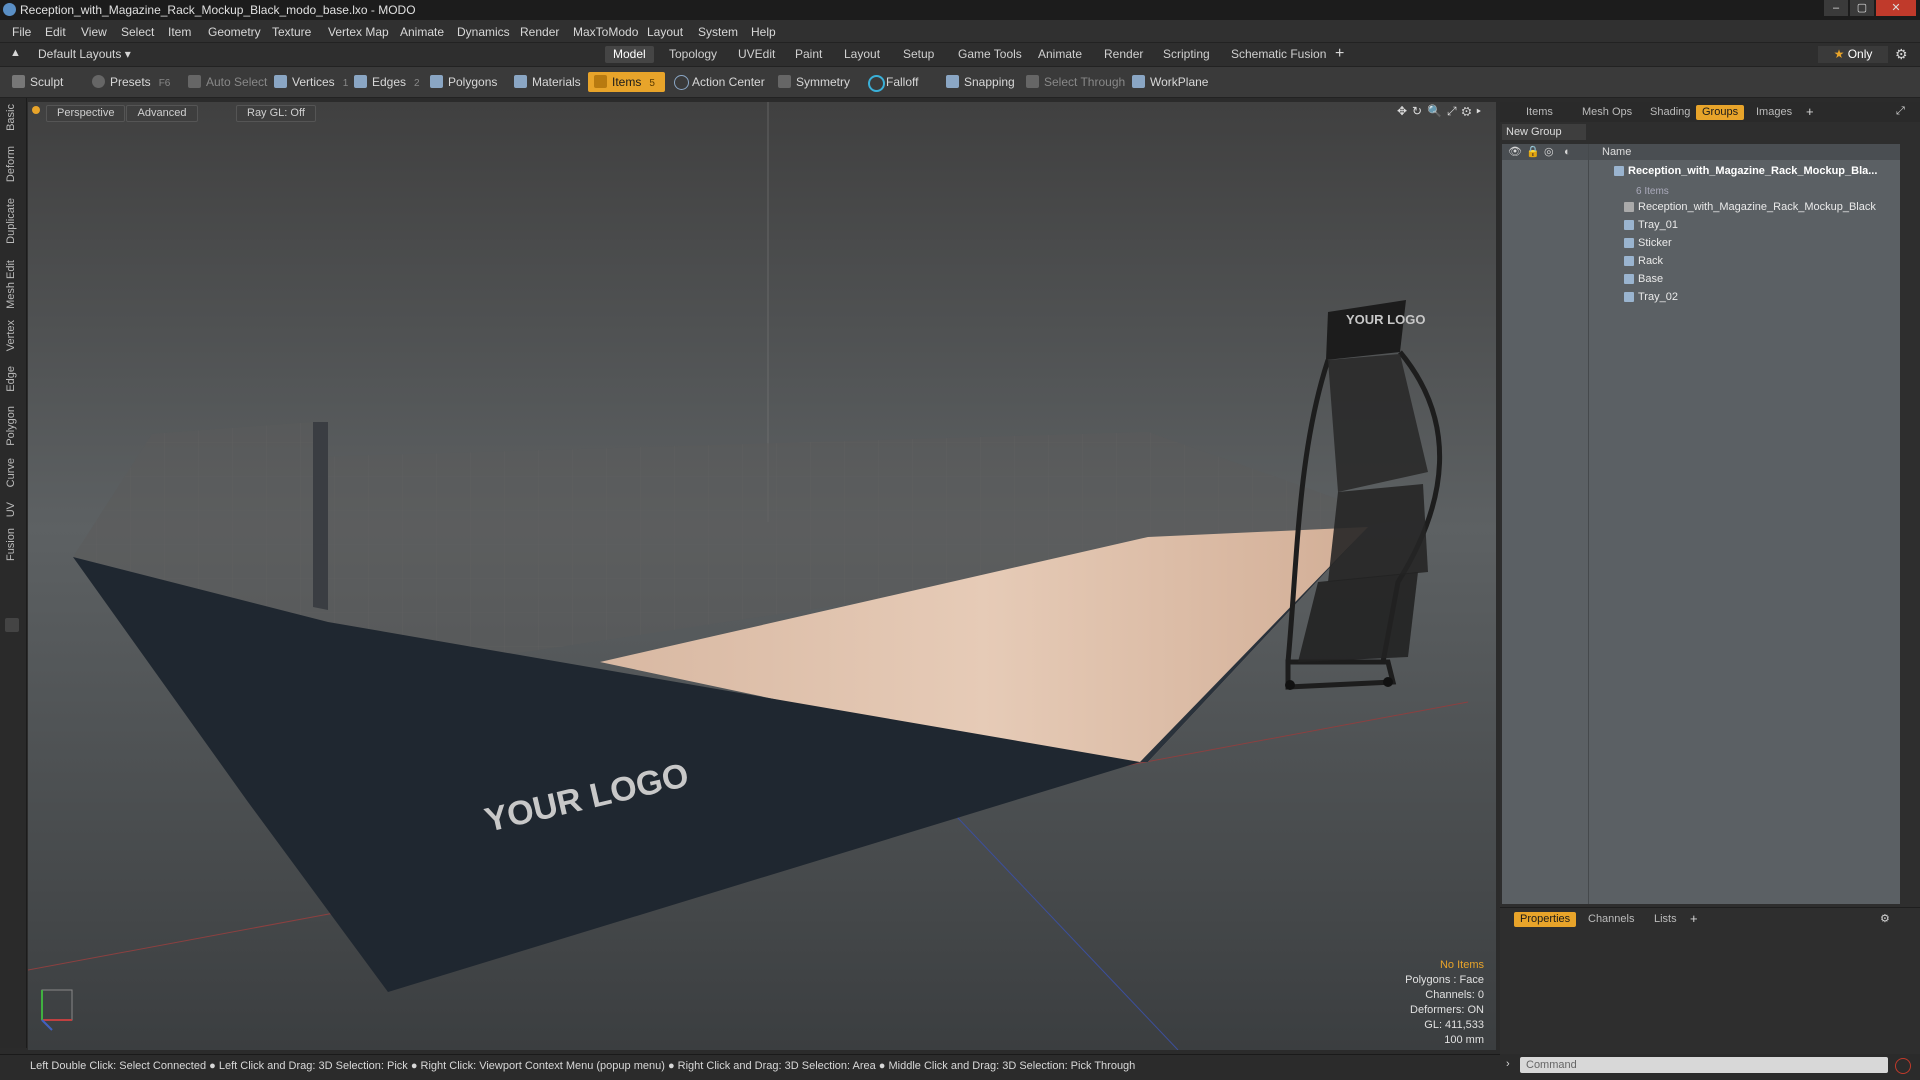  I want to click on tab-game-tools: Game Tools, so click(990, 54).